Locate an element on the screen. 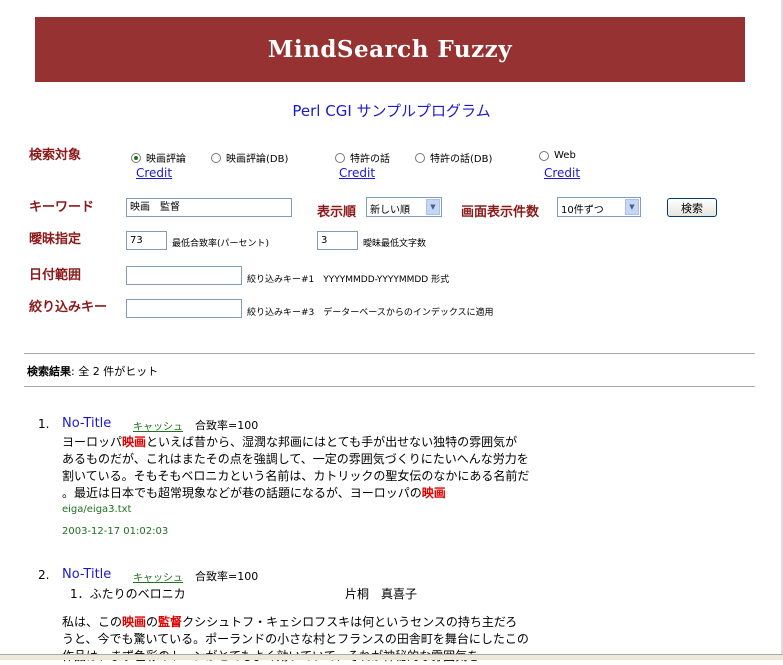 The height and width of the screenshot is (665, 783). min-chars-input: 3 is located at coordinates (337, 240).